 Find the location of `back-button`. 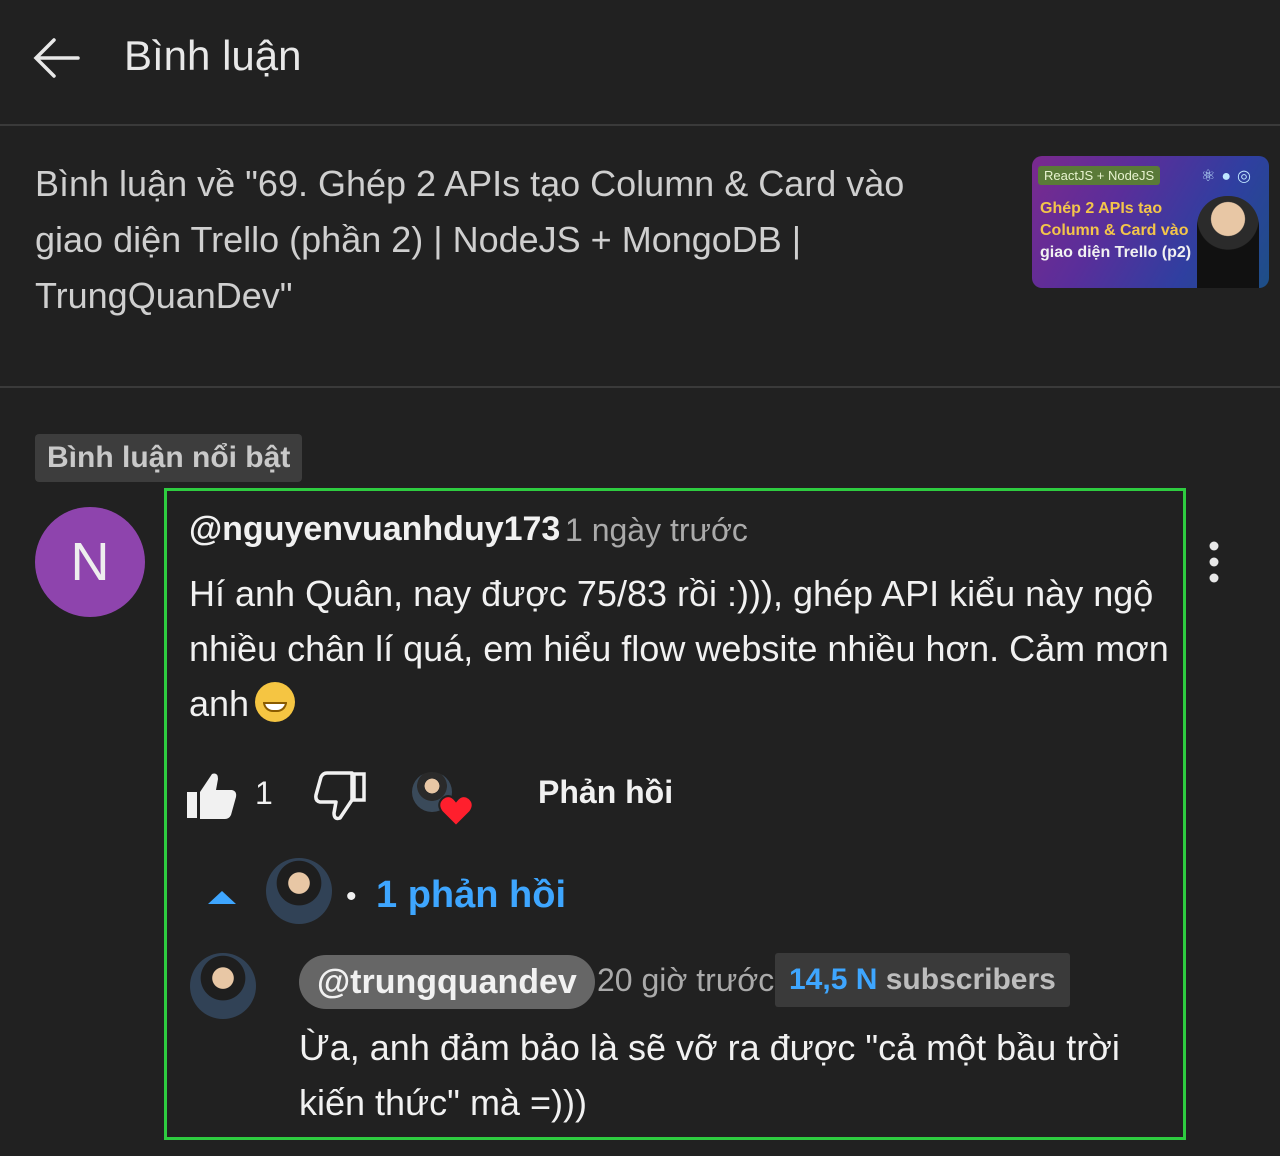

back-button is located at coordinates (58, 58).